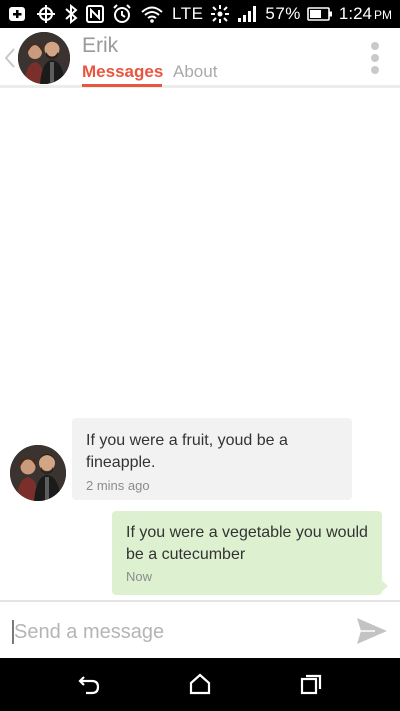 The height and width of the screenshot is (711, 400). Describe the element at coordinates (71, 14) in the screenshot. I see `bluetooth-icon` at that location.